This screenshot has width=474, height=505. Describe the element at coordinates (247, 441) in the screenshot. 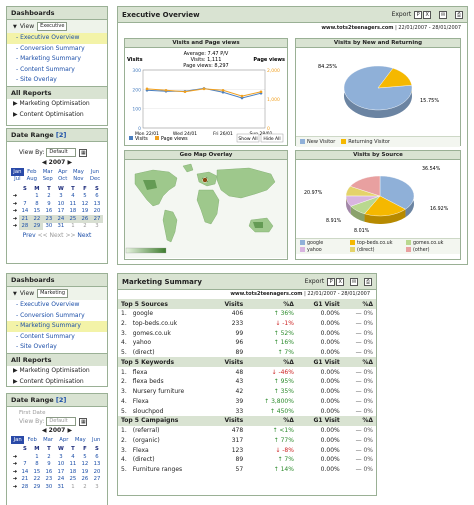

I see `table-row: 2. (organic) 317 ↑ 77% 0.00% — 0%` at that location.